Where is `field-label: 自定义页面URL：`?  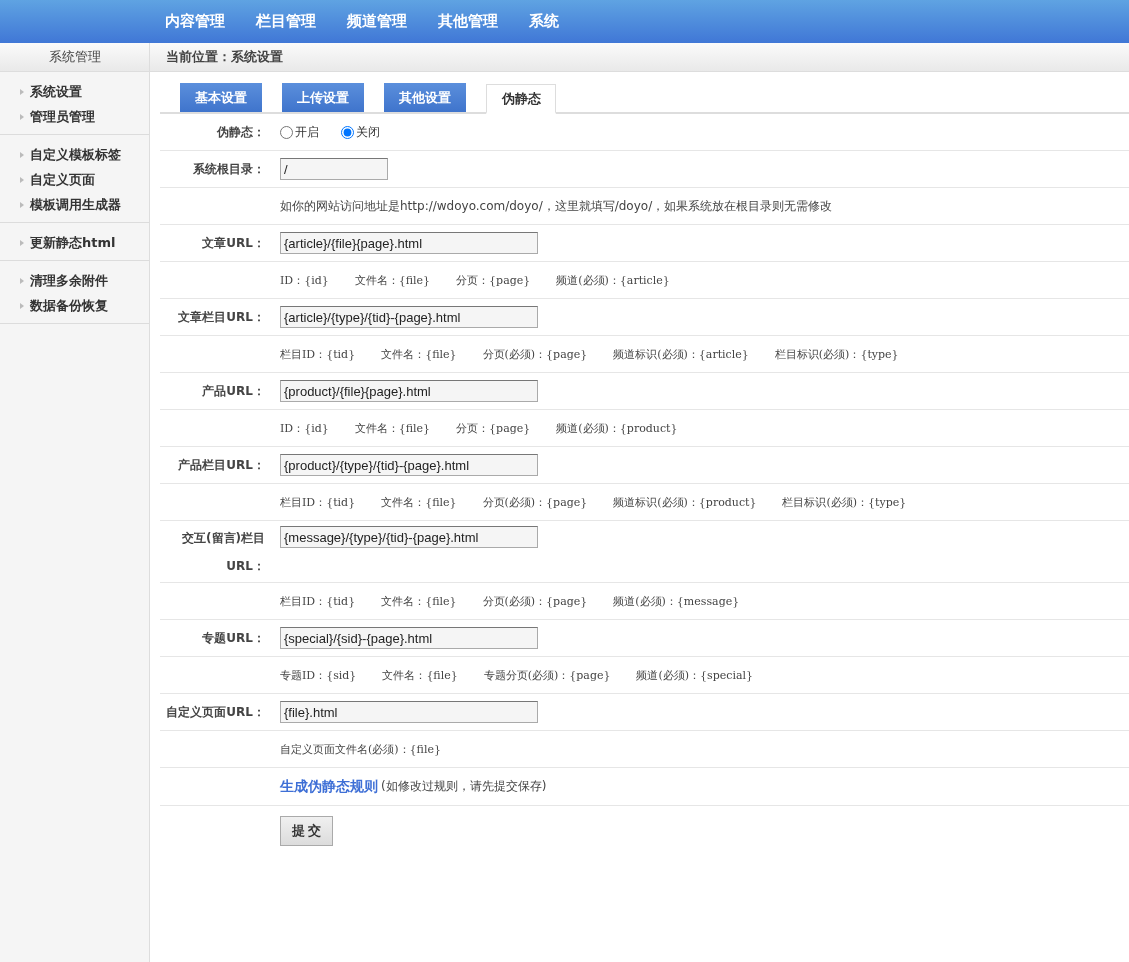
field-label: 自定义页面URL： is located at coordinates (215, 712).